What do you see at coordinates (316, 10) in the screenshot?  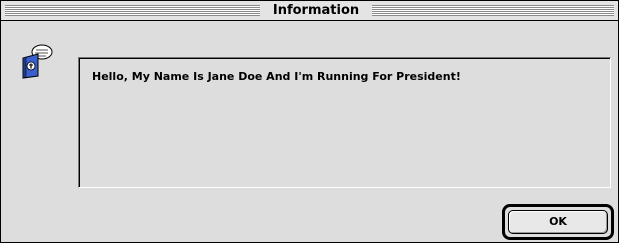 I see `window-title: Information` at bounding box center [316, 10].